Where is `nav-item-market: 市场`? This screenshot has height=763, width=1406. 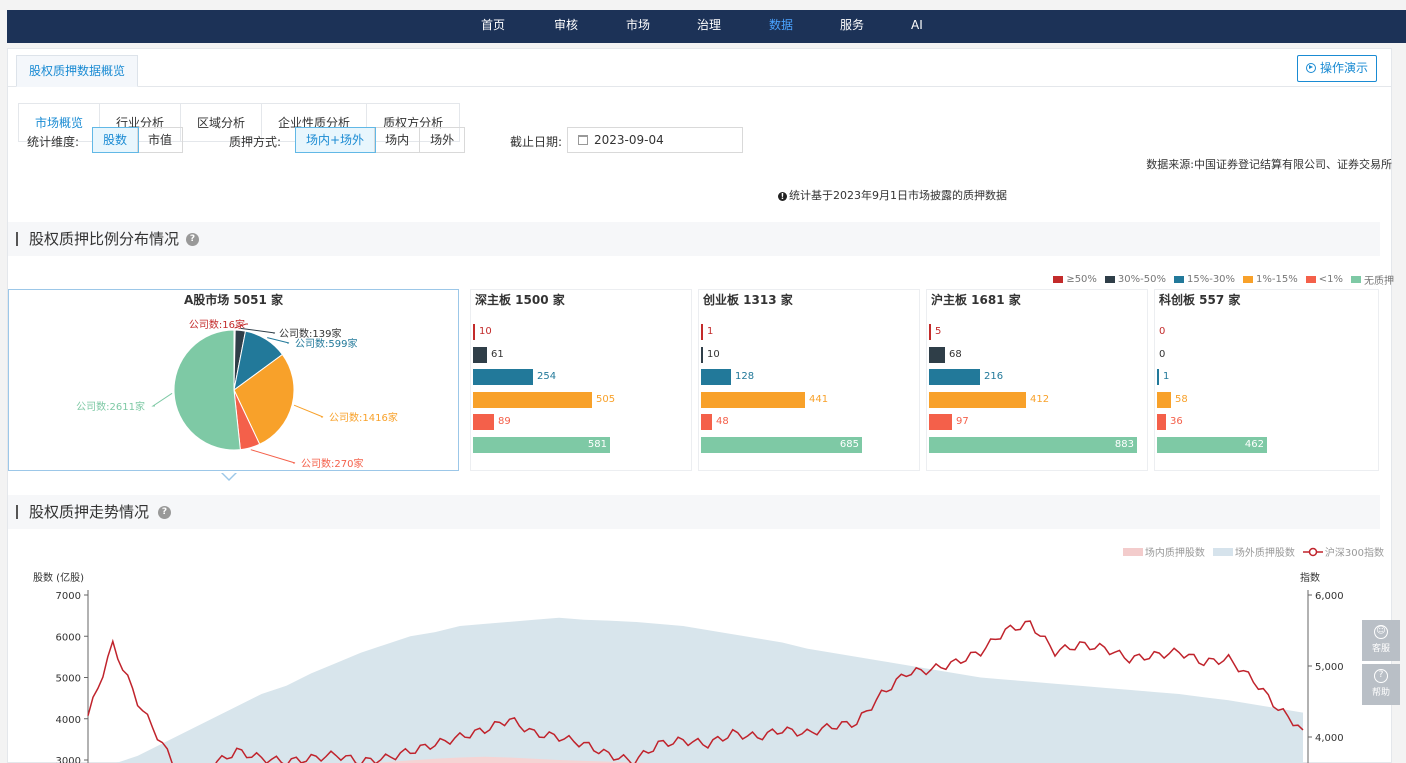
nav-item-market: 市场 is located at coordinates (638, 25).